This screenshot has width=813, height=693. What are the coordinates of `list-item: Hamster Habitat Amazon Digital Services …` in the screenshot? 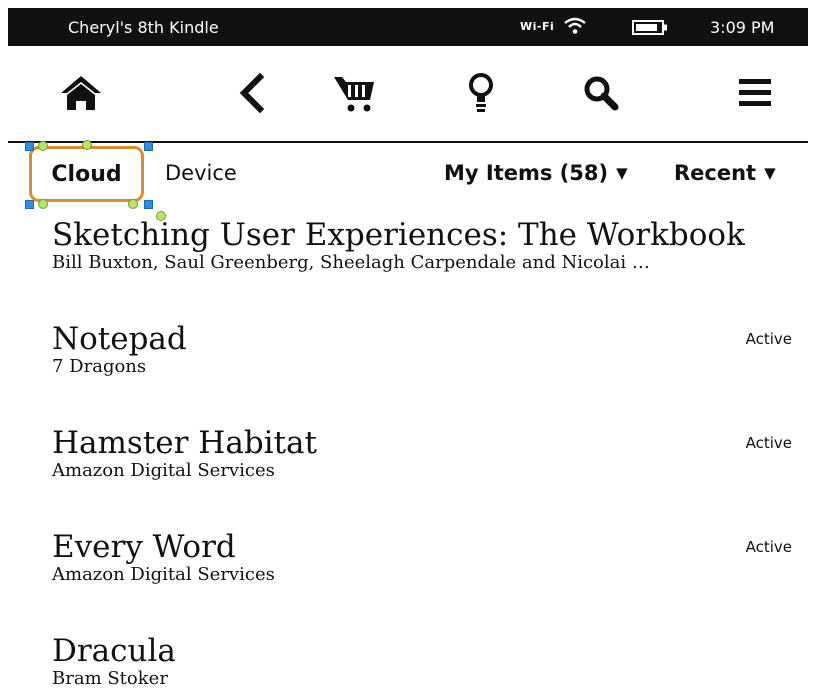 It's located at (422, 454).